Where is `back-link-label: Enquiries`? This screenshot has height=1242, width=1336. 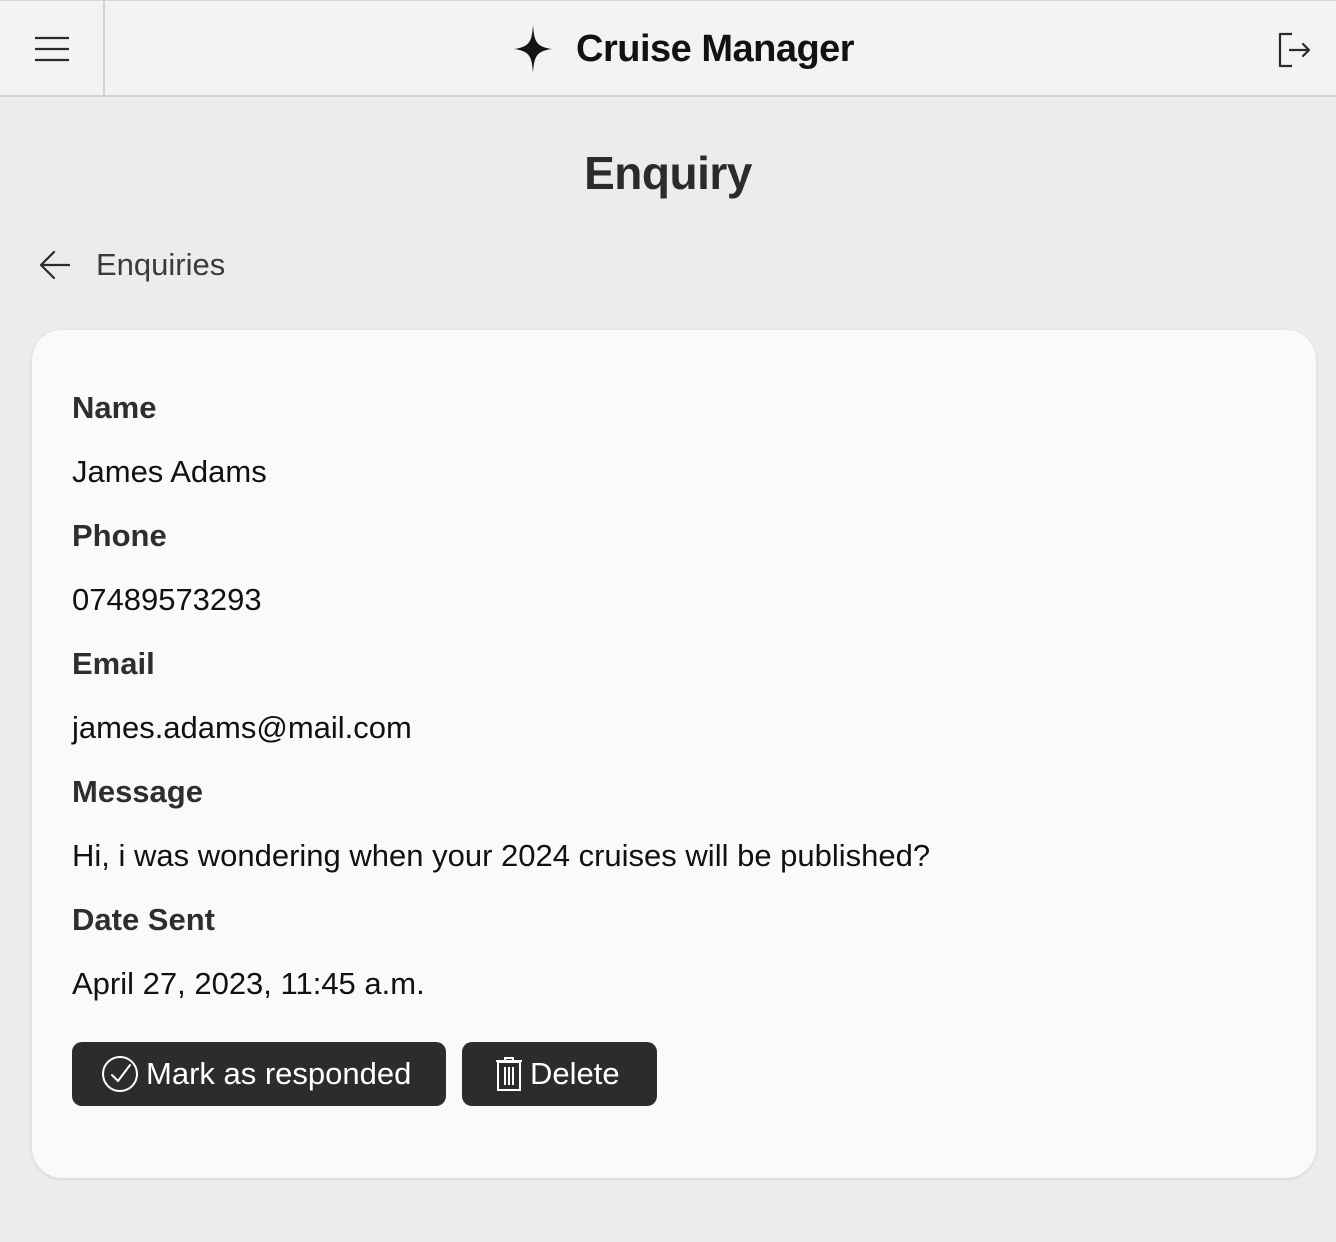 back-link-label: Enquiries is located at coordinates (161, 264).